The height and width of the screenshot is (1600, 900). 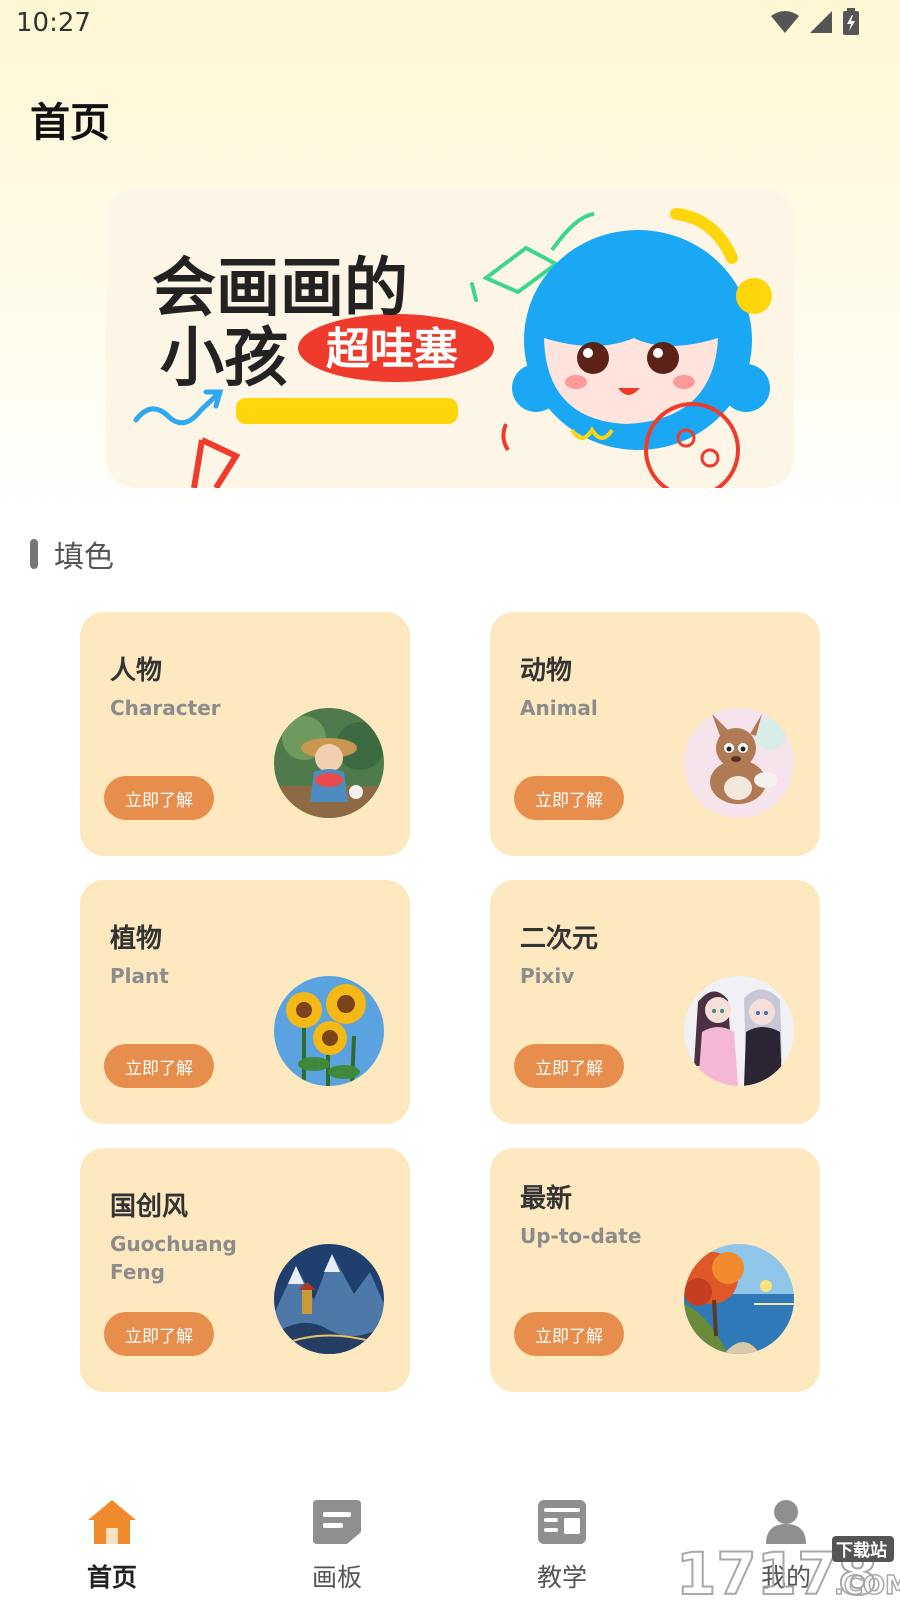 What do you see at coordinates (821, 22) in the screenshot?
I see `signal-icon` at bounding box center [821, 22].